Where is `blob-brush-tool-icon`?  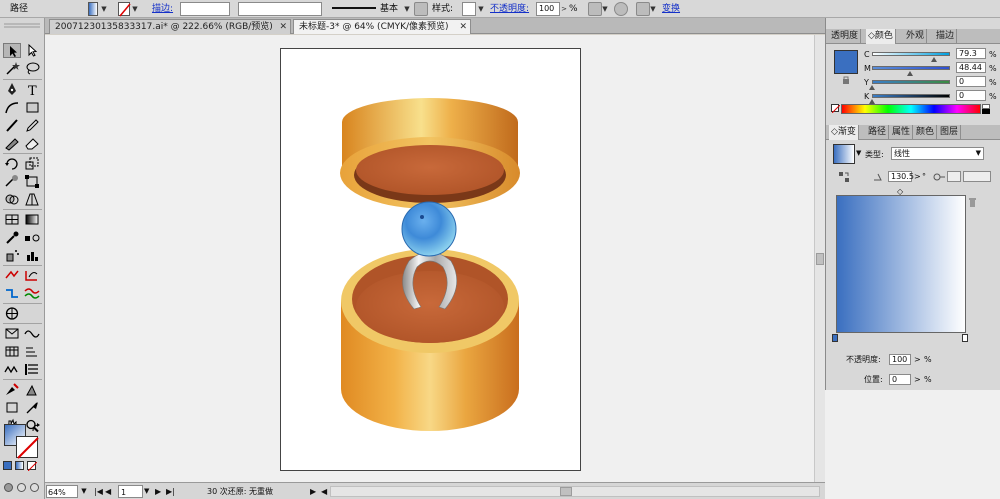 blob-brush-tool-icon is located at coordinates (12, 143).